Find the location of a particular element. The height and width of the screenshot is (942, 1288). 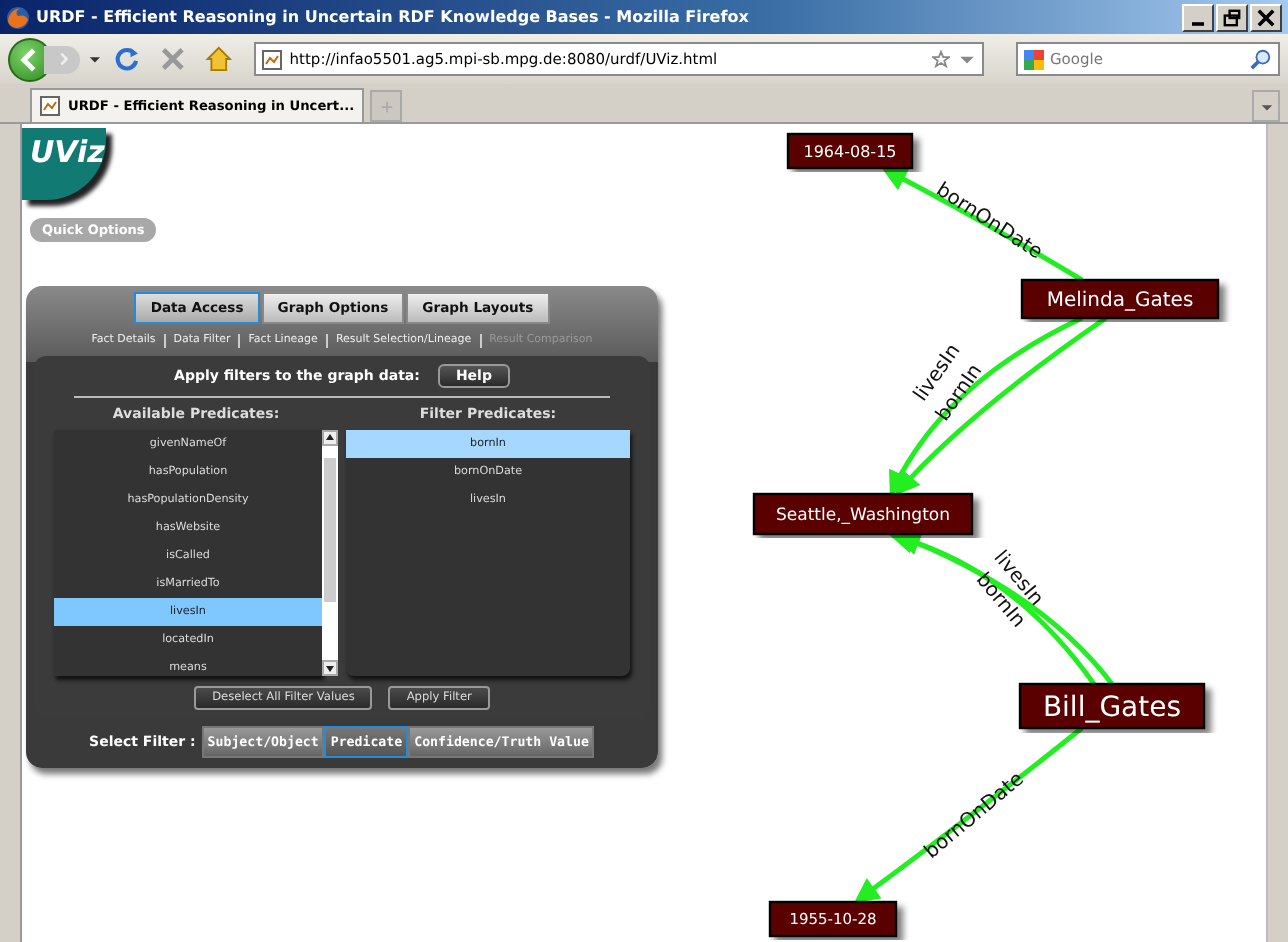

graph-node: Bill_Gates is located at coordinates (1112, 706).